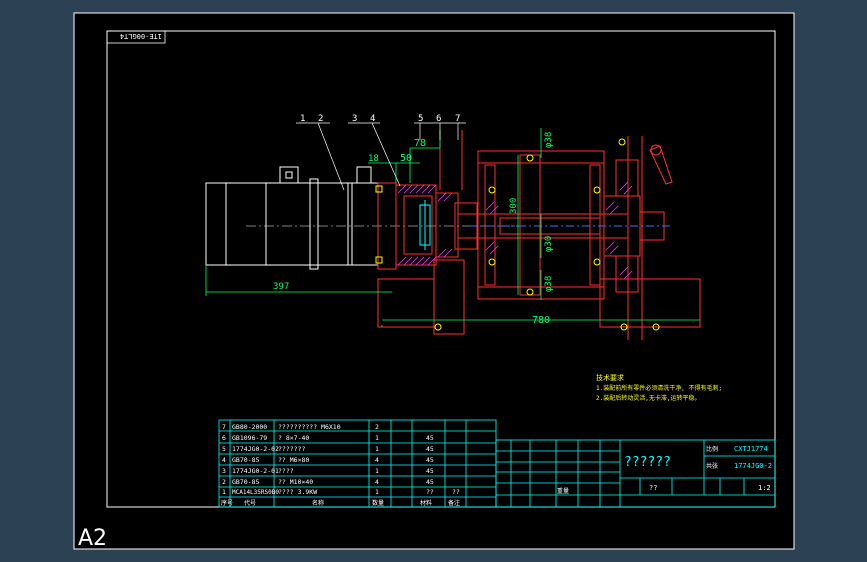 Image resolution: width=867 pixels, height=562 pixels. Describe the element at coordinates (255, 492) in the screenshot. I see `bom-cell-code: MCA14L35RS0B0` at that location.